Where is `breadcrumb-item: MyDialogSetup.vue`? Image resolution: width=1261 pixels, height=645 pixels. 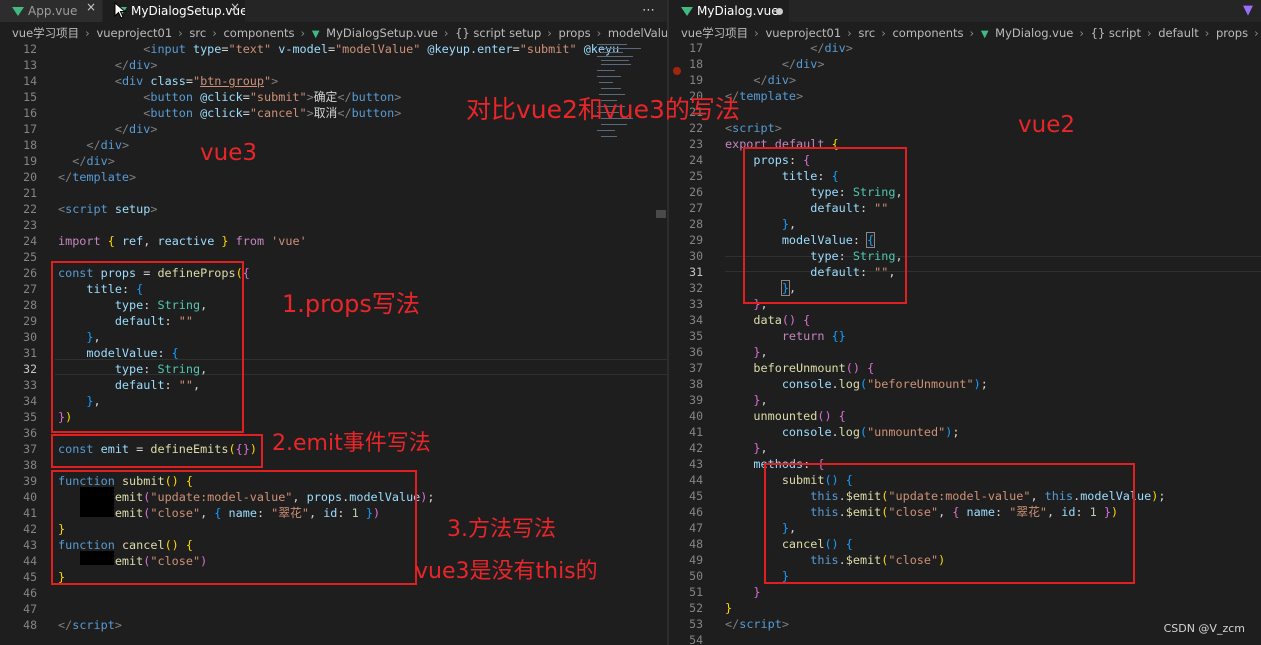
breadcrumb-item: MyDialogSetup.vue is located at coordinates (382, 33).